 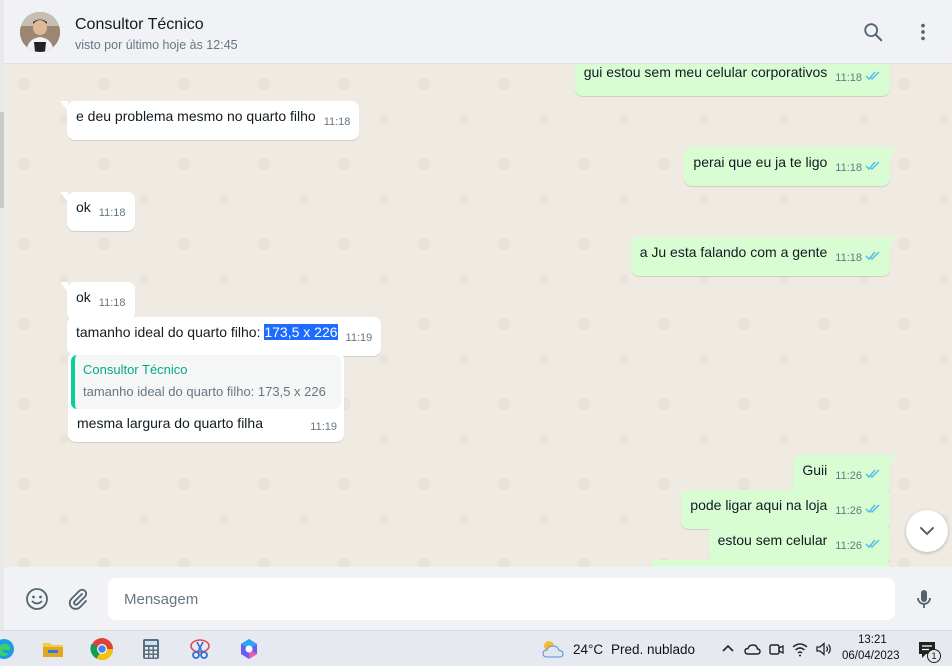 I want to click on cloud-icon, so click(x=752, y=649).